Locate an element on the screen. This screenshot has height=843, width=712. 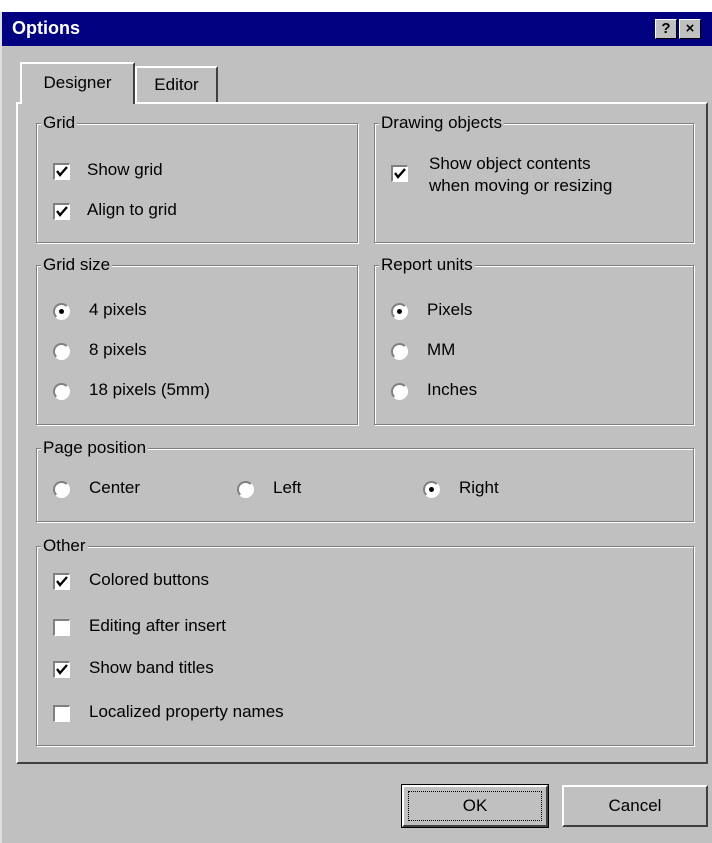
grid-size-legend: Grid size is located at coordinates (77, 265).